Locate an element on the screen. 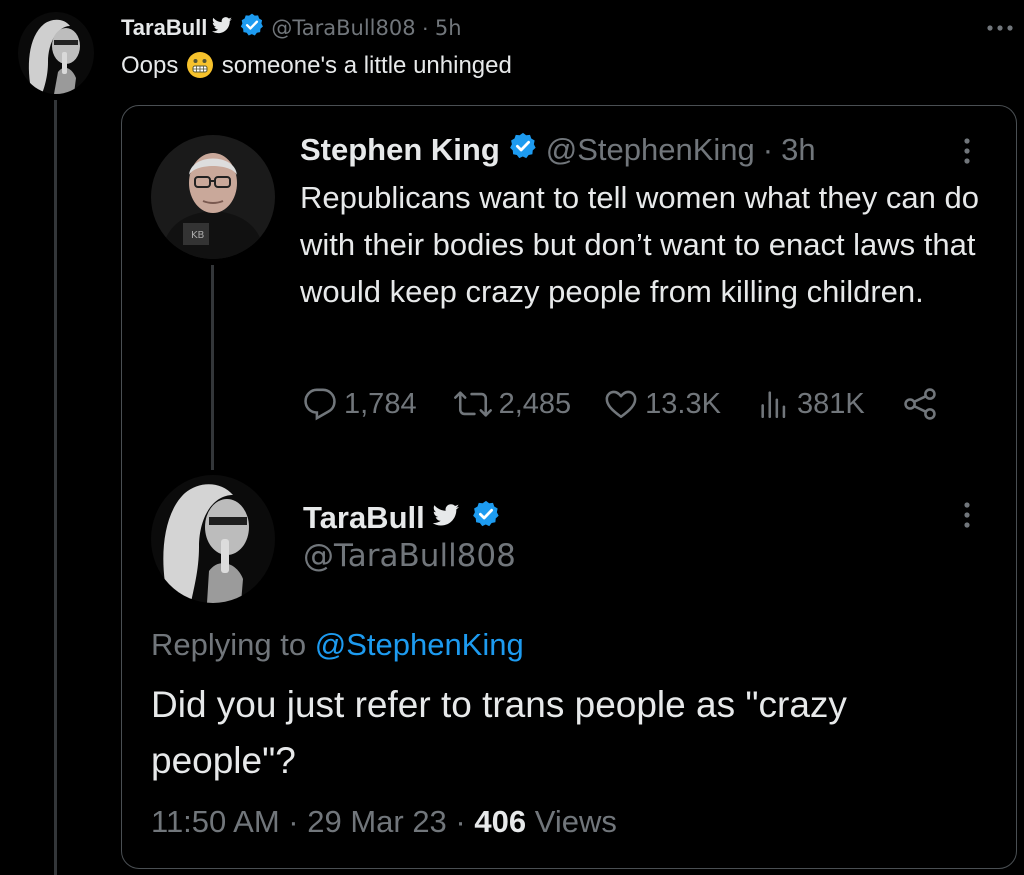  views-count: 381K is located at coordinates (830, 403).